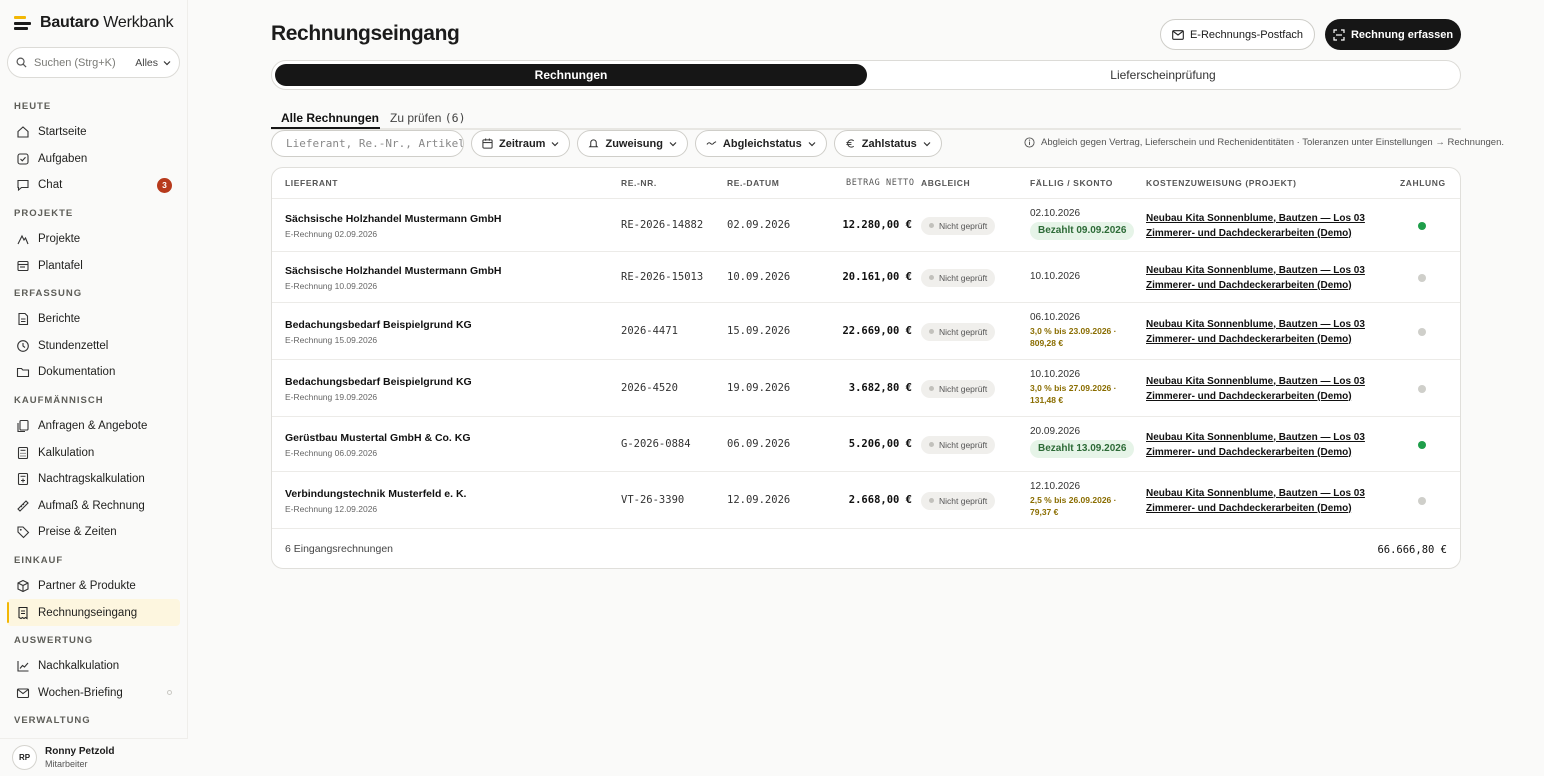  Describe the element at coordinates (52, 721) in the screenshot. I see `nav-section-verwaltung: VERWALTUNG` at that location.